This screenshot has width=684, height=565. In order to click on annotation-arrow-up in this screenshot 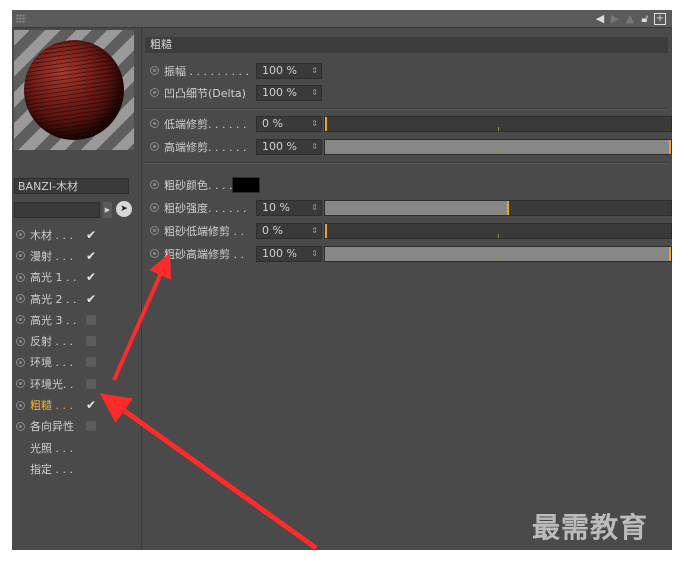, I will do `click(142, 317)`.